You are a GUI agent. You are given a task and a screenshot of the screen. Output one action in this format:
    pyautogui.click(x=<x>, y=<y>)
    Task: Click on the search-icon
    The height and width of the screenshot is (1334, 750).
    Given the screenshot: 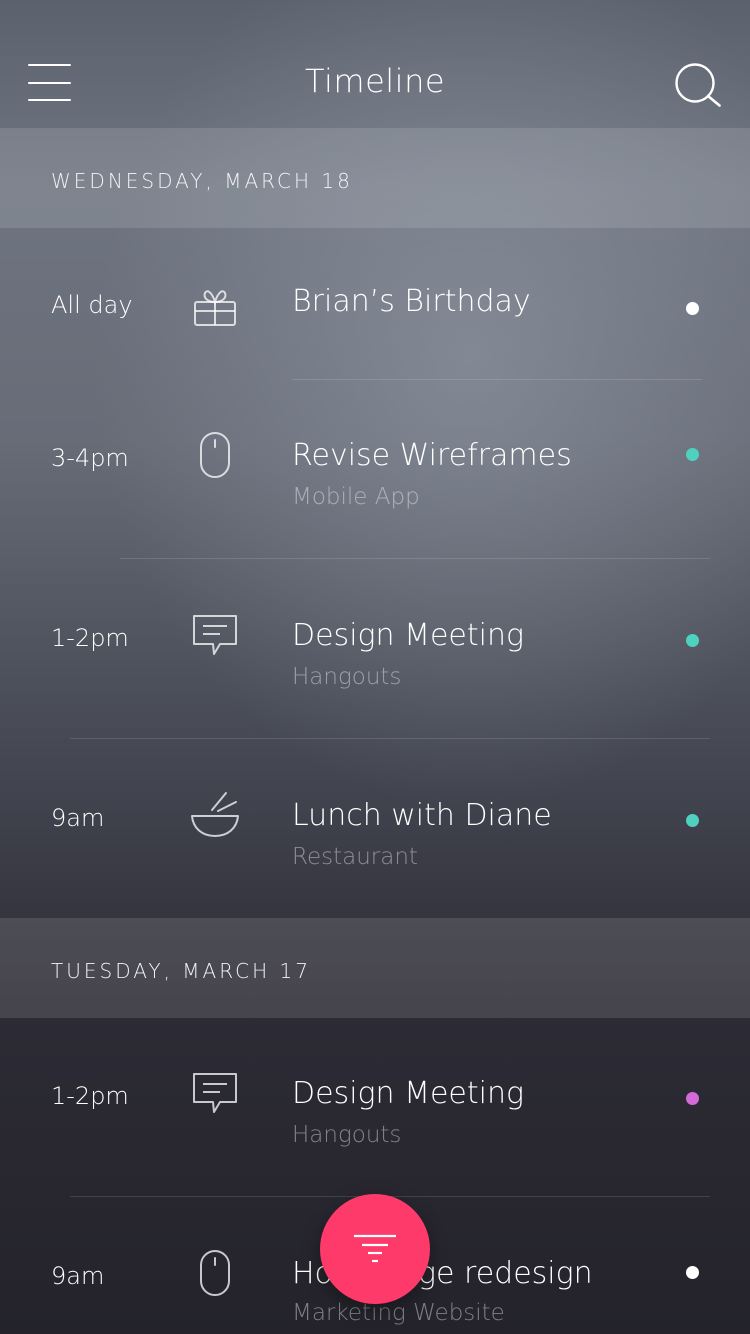 What is the action you would take?
    pyautogui.click(x=698, y=86)
    